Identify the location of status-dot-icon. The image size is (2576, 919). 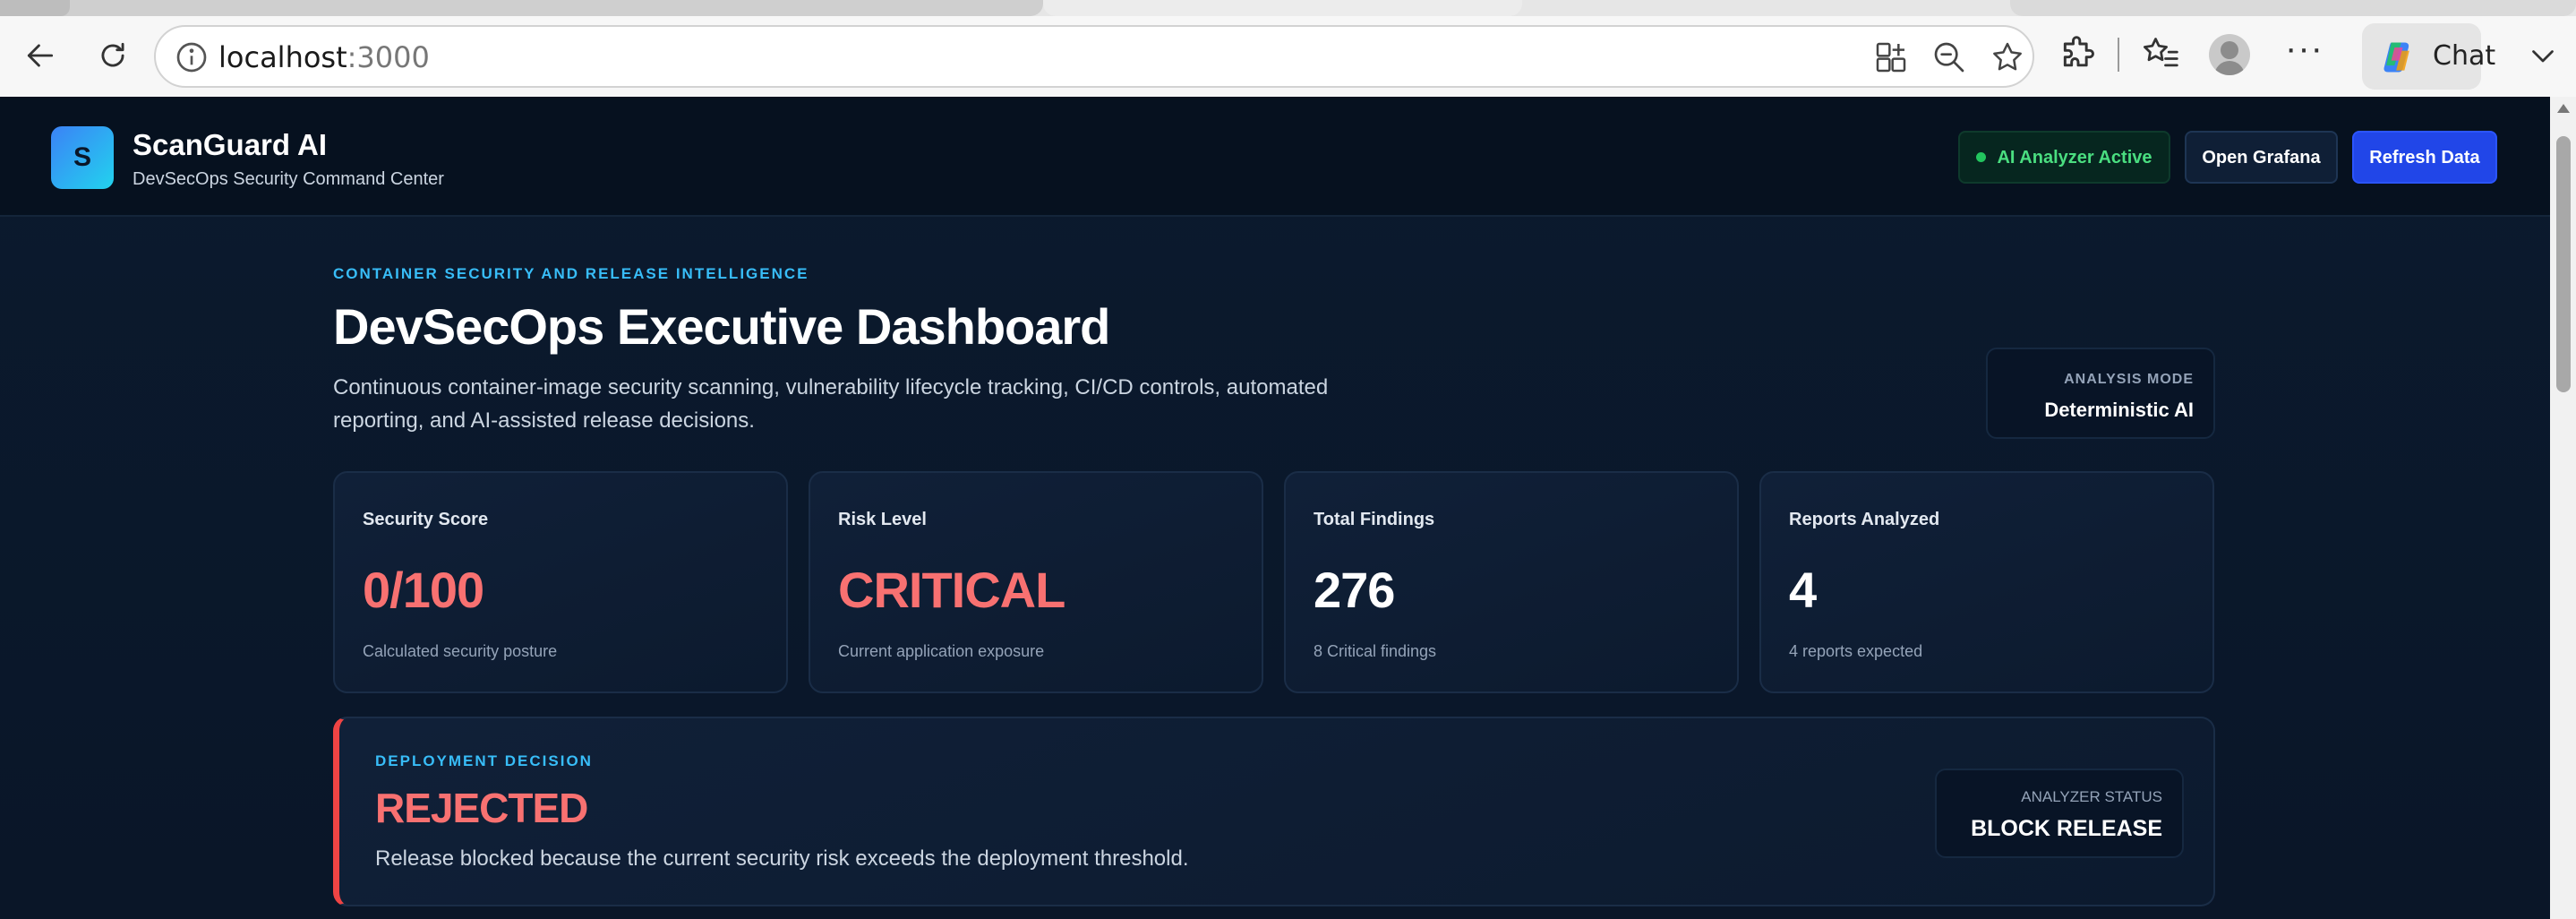
(1982, 157).